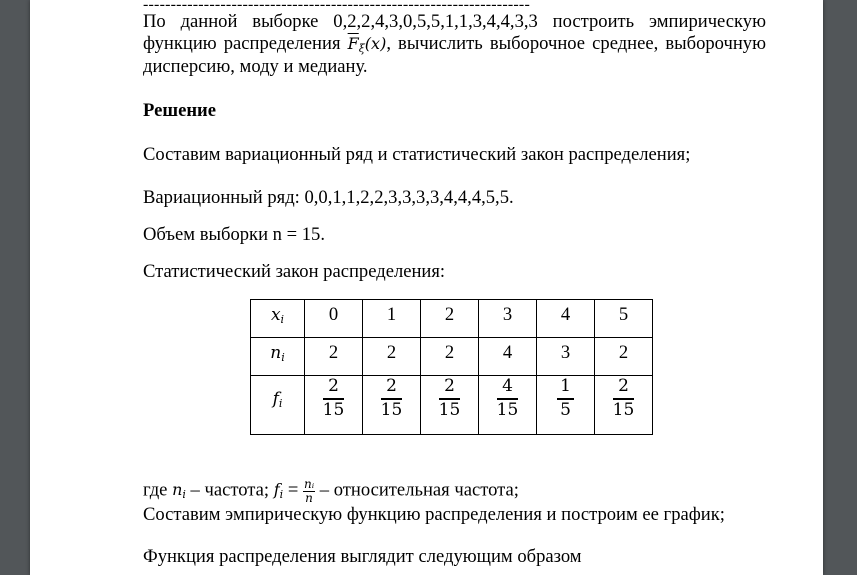  Describe the element at coordinates (367, 44) in the screenshot. I see `empirical-function-symbol: Fξ(x)` at that location.